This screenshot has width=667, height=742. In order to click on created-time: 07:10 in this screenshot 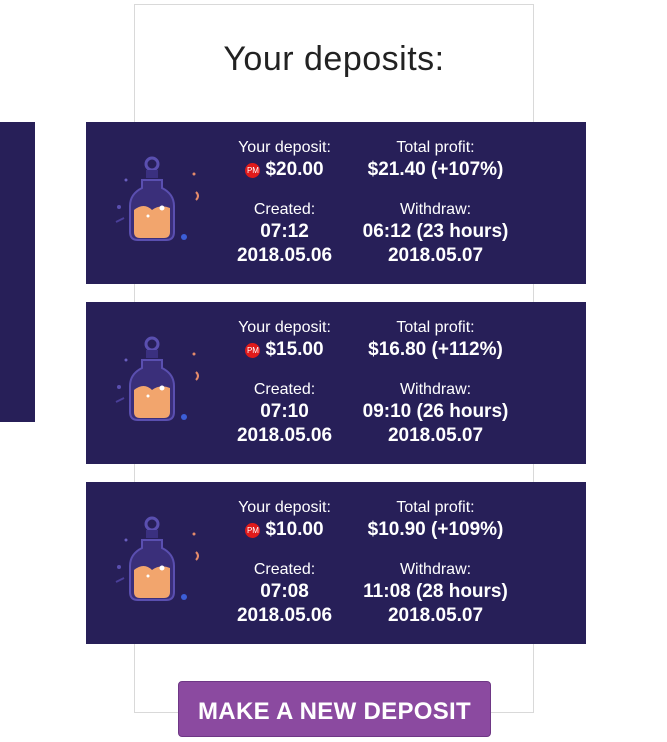, I will do `click(284, 411)`.